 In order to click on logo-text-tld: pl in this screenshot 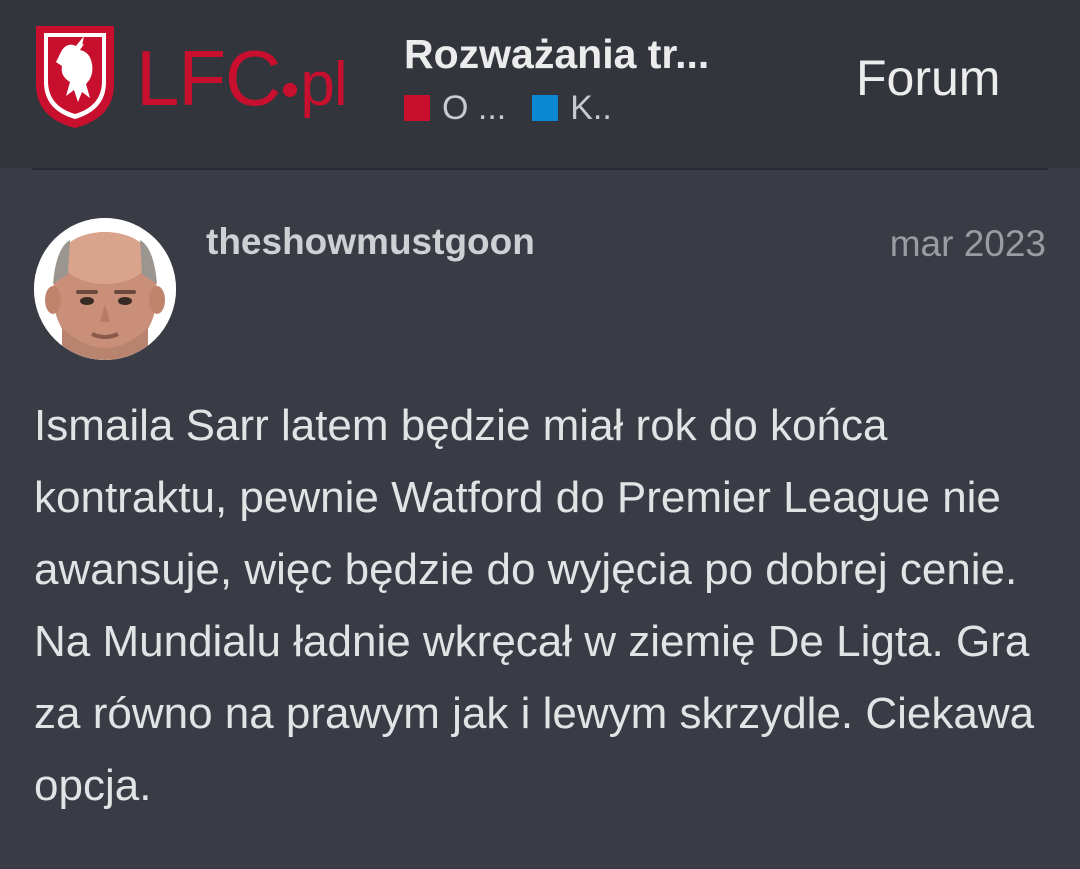, I will do `click(323, 84)`.